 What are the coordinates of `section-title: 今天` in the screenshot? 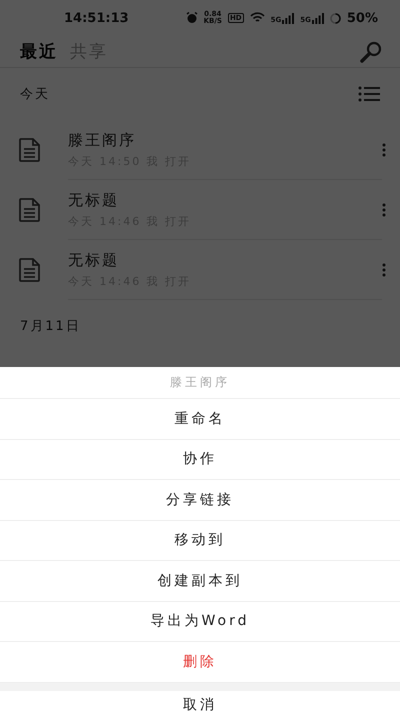 It's located at (35, 94).